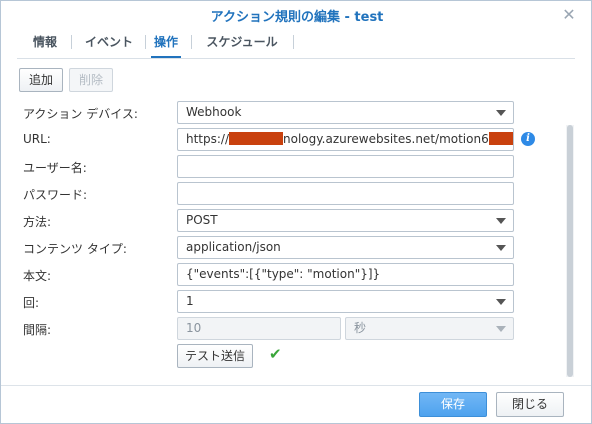  Describe the element at coordinates (37, 222) in the screenshot. I see `method-label: 方法:` at that location.